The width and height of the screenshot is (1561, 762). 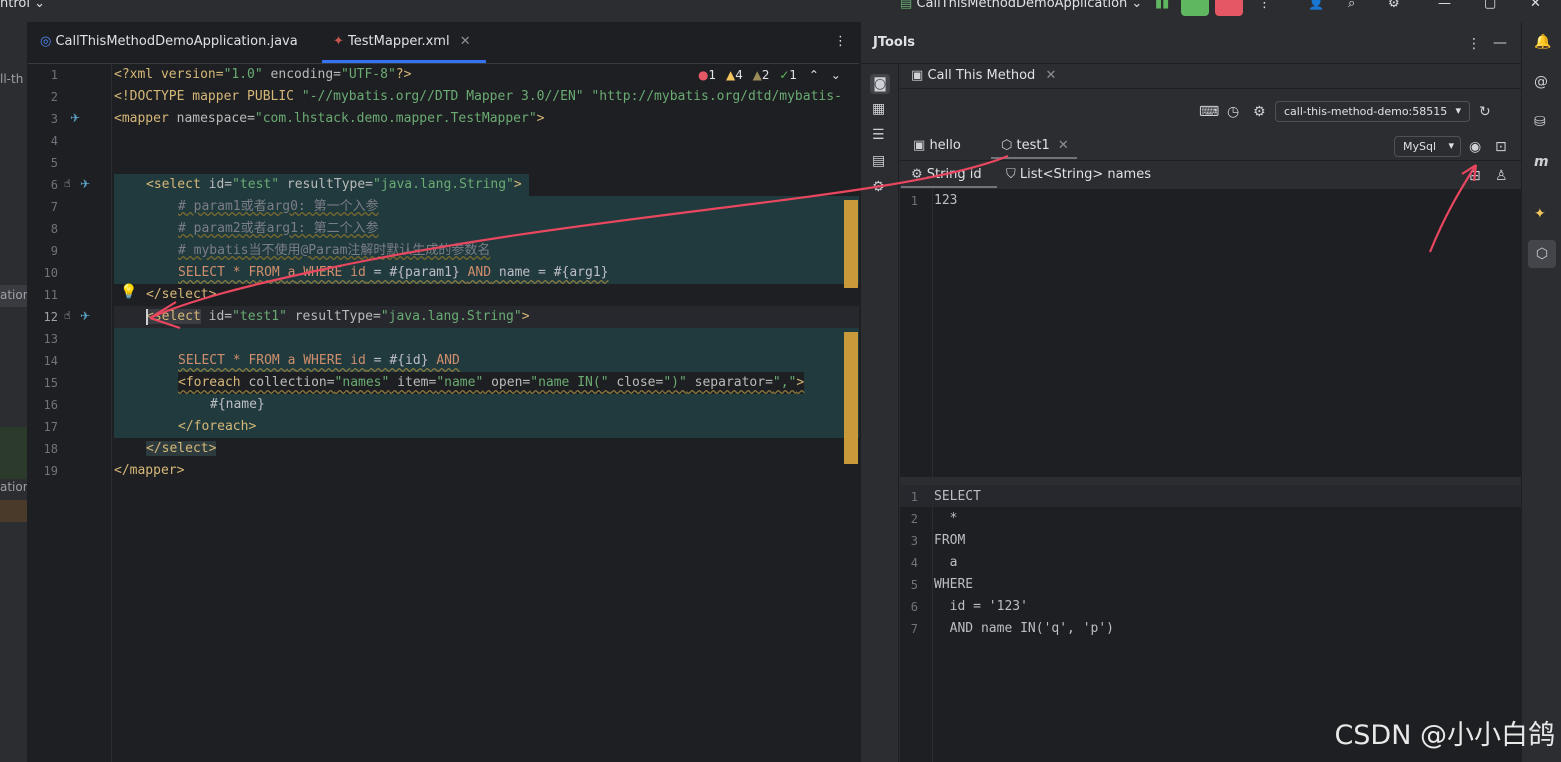 What do you see at coordinates (1444, 735) in the screenshot?
I see `watermark: CSDN @小小白鸽` at bounding box center [1444, 735].